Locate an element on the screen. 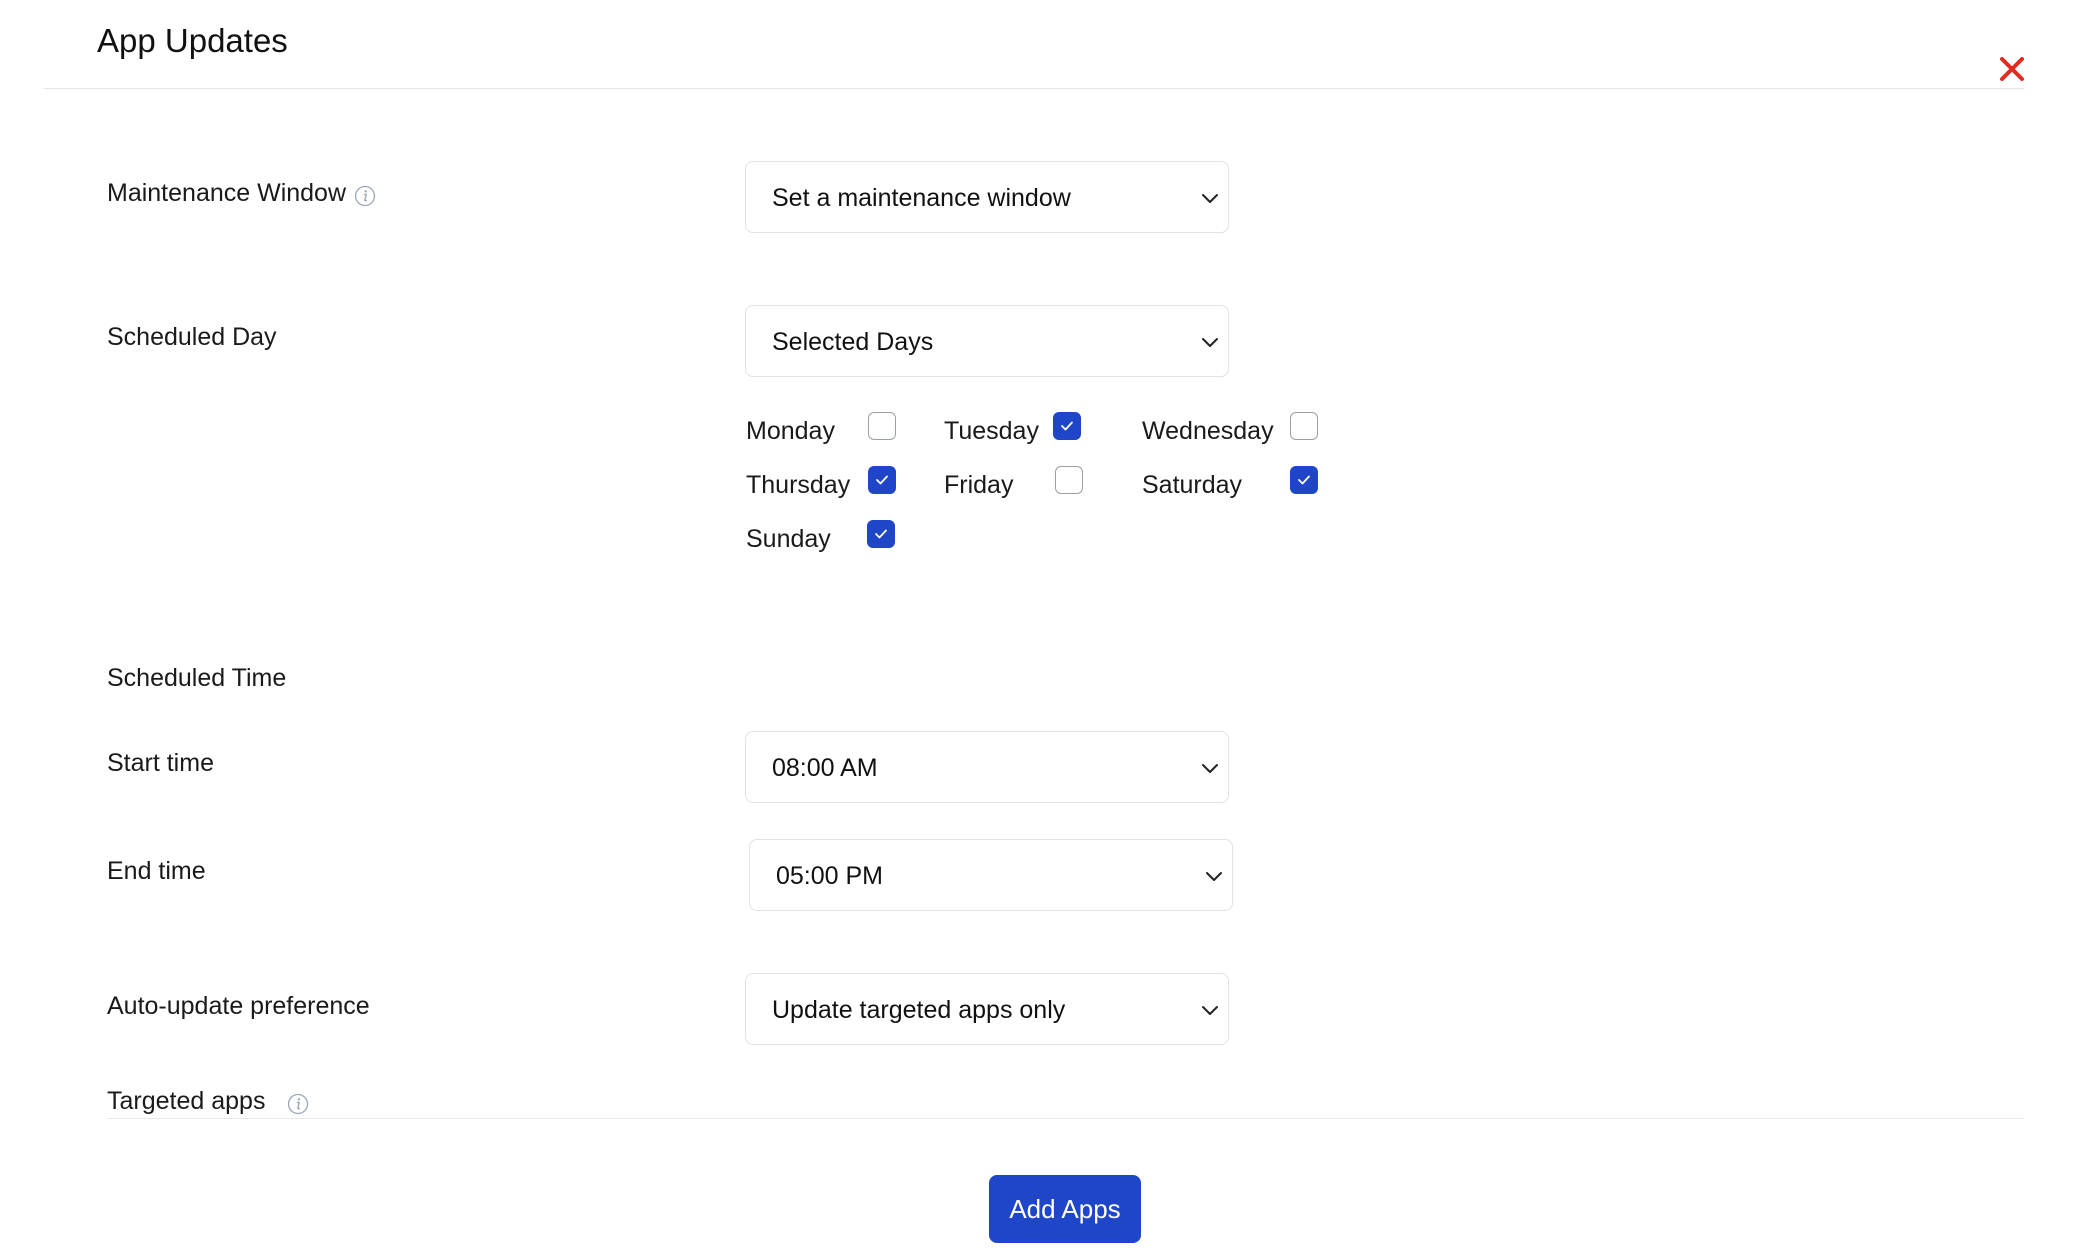 The image size is (2096, 1254). day-label: Saturday is located at coordinates (1192, 485).